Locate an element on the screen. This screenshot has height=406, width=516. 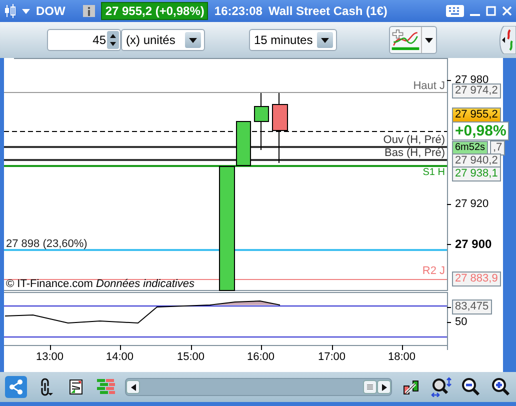
maximize-icon is located at coordinates (491, 11).